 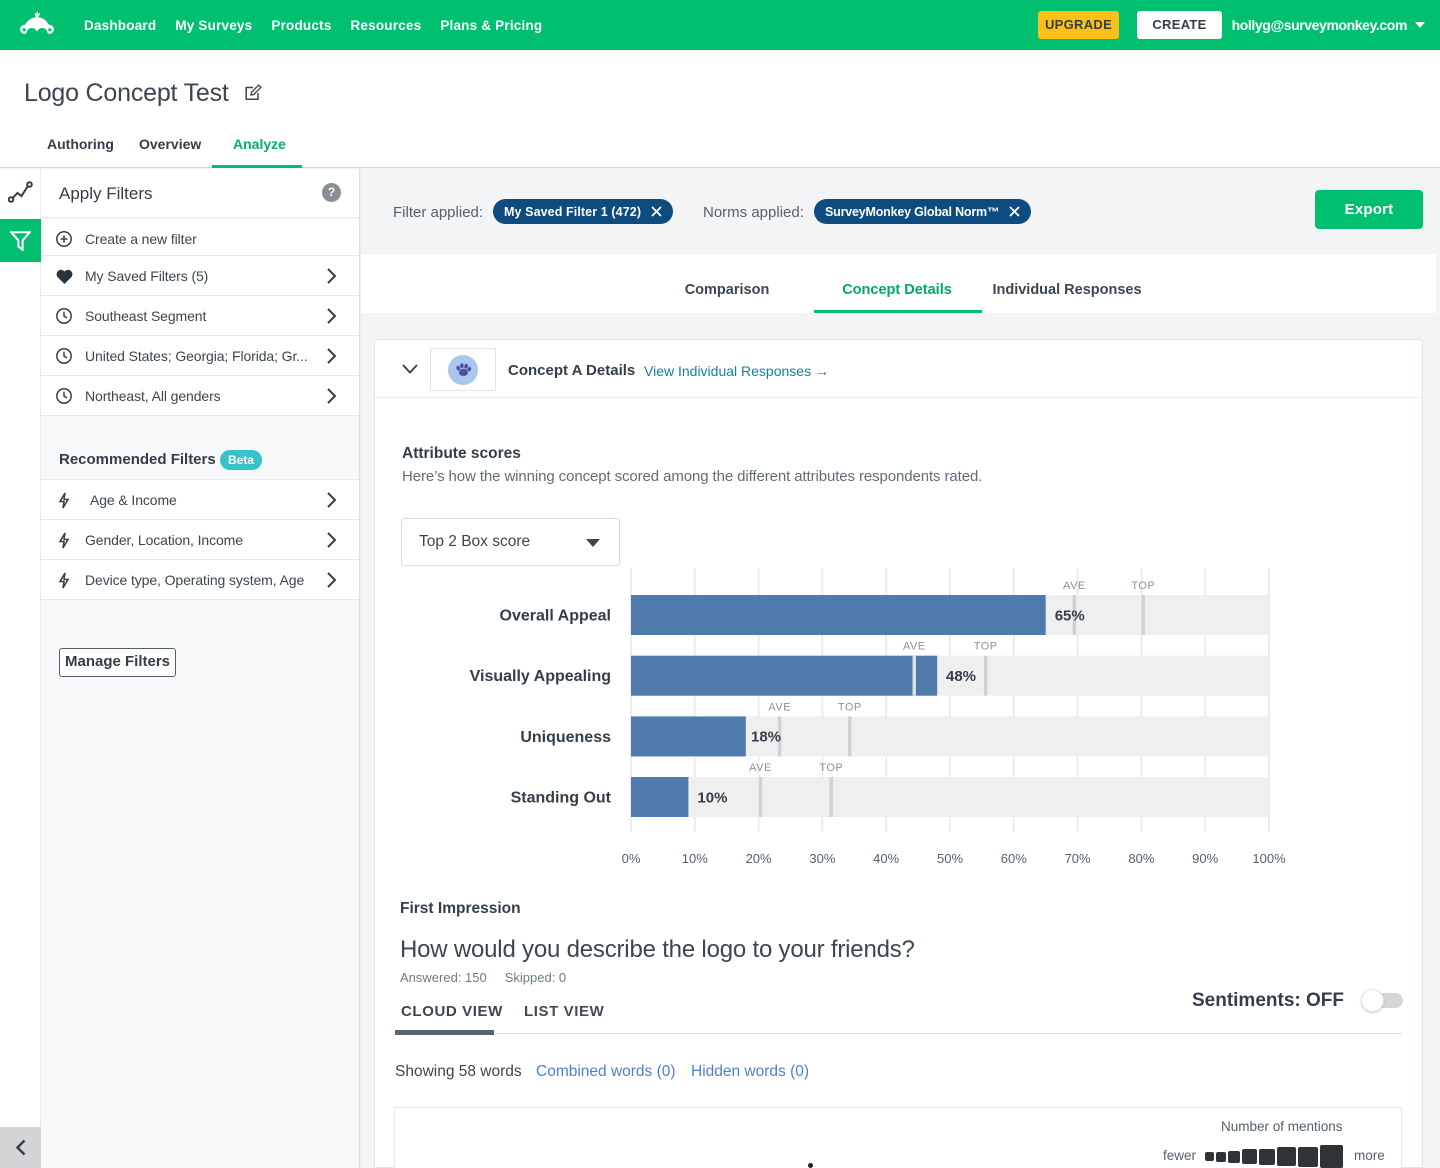 What do you see at coordinates (1014, 858) in the screenshot?
I see `svg-text: 60%` at bounding box center [1014, 858].